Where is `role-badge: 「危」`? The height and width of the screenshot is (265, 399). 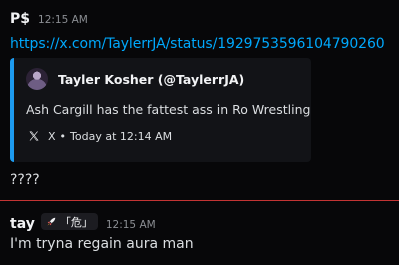
role-badge: 「危」 is located at coordinates (69, 221).